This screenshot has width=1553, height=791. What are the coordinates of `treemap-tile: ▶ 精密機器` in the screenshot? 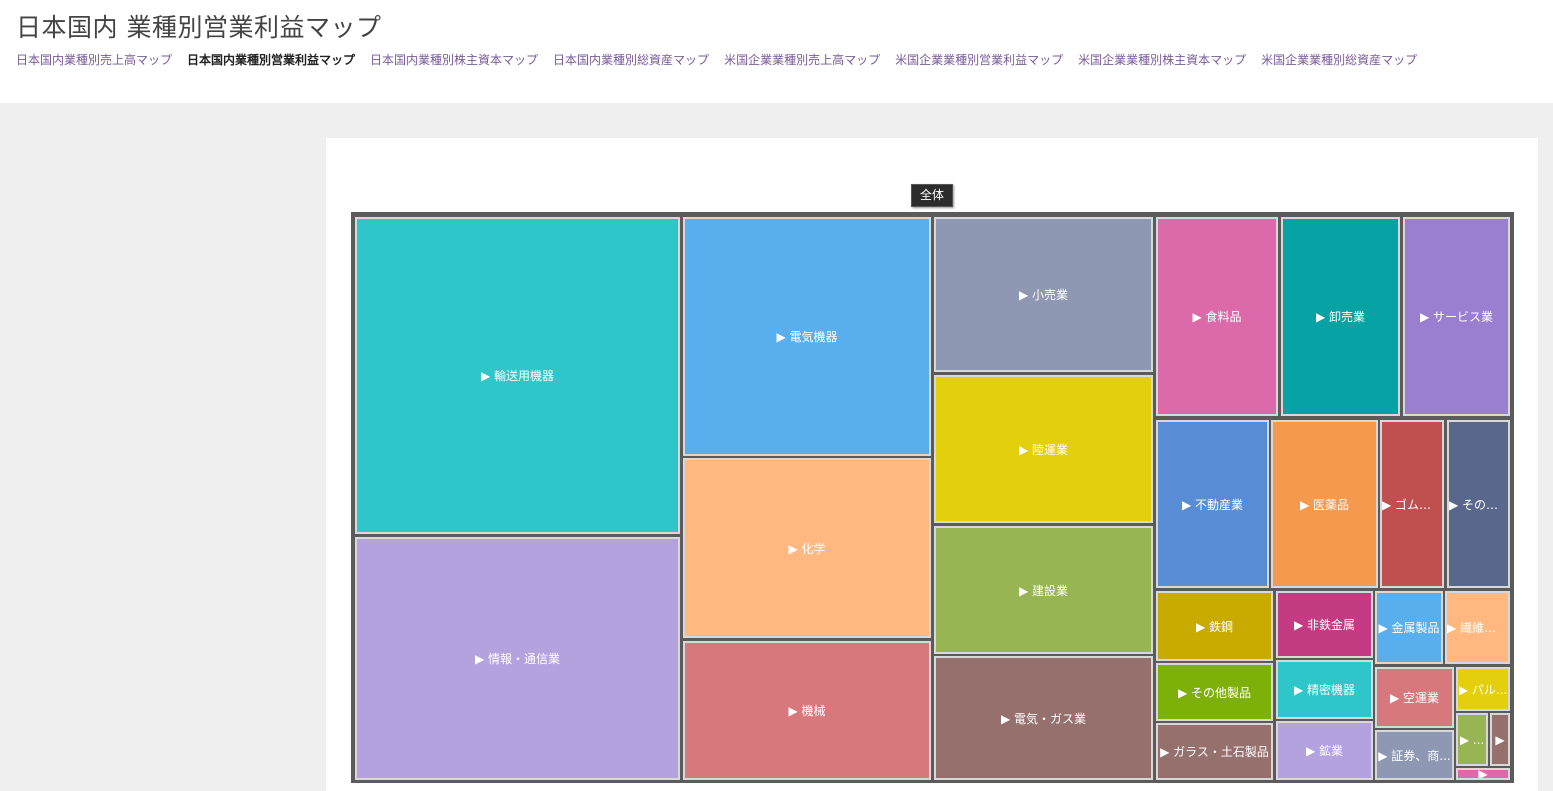 It's located at (1324, 689).